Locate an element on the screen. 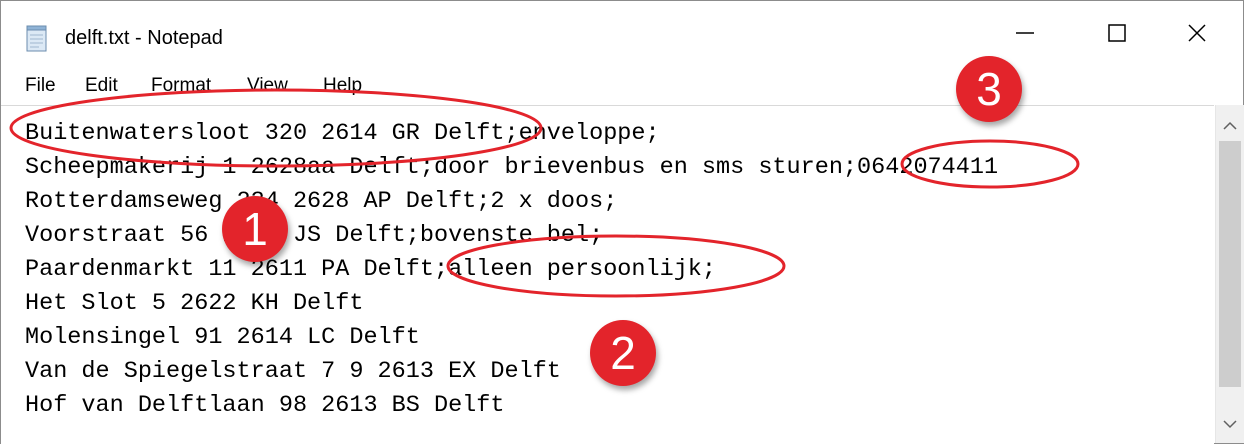 The width and height of the screenshot is (1244, 444). chevron-down-icon is located at coordinates (1230, 424).